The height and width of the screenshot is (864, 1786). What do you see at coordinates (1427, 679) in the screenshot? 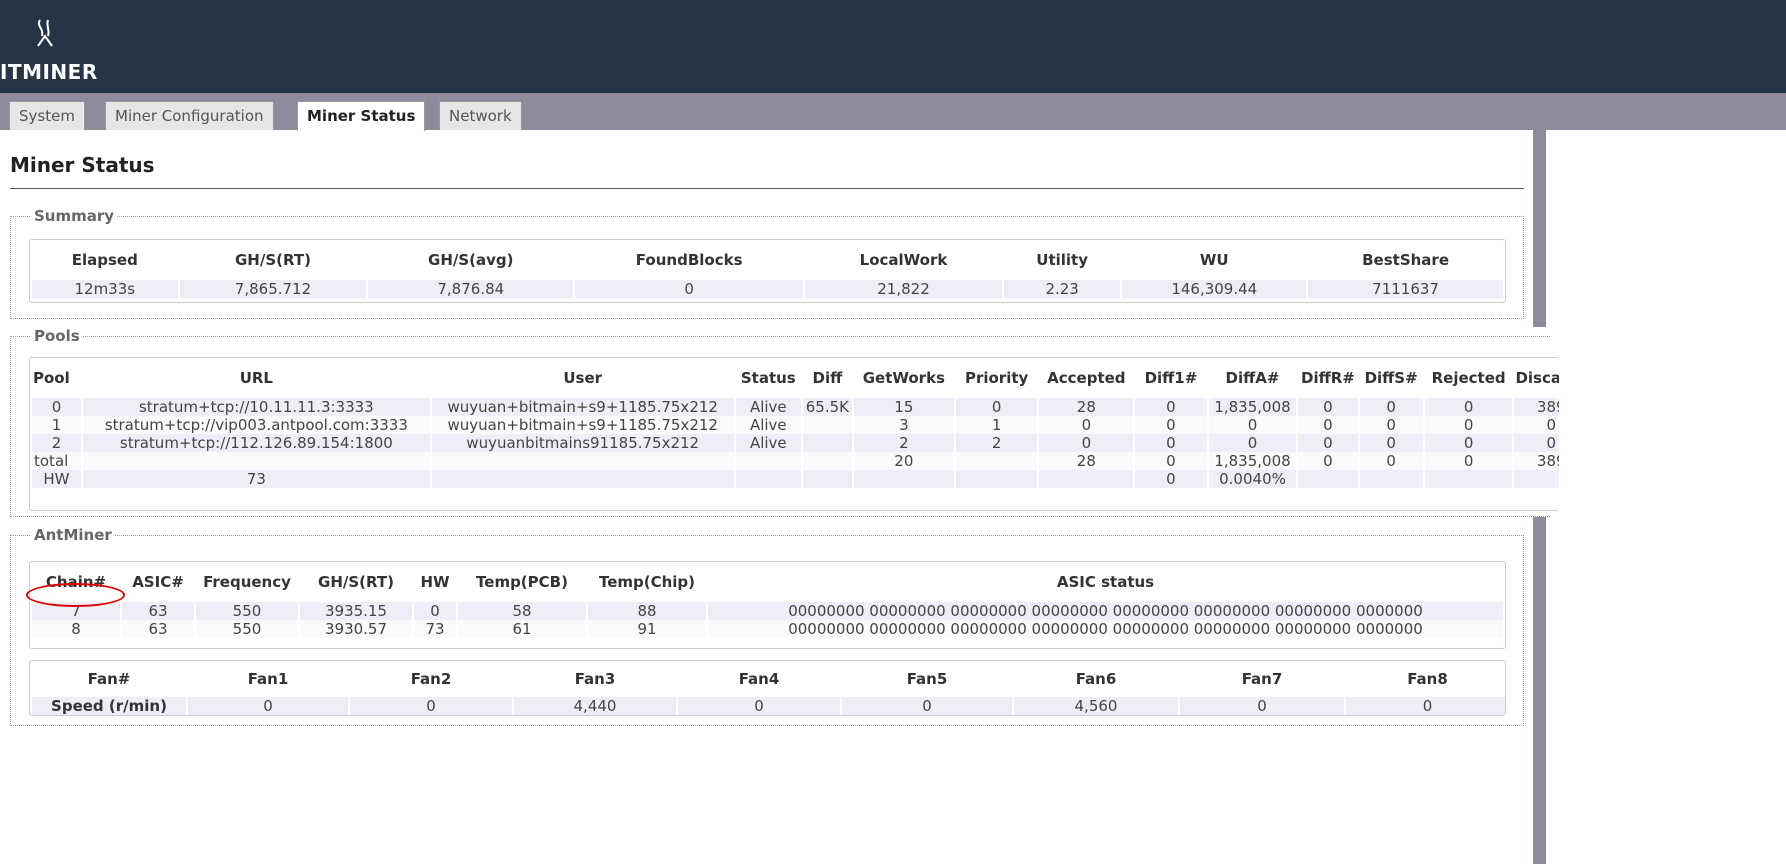
I see `fan-header: Fan8` at bounding box center [1427, 679].